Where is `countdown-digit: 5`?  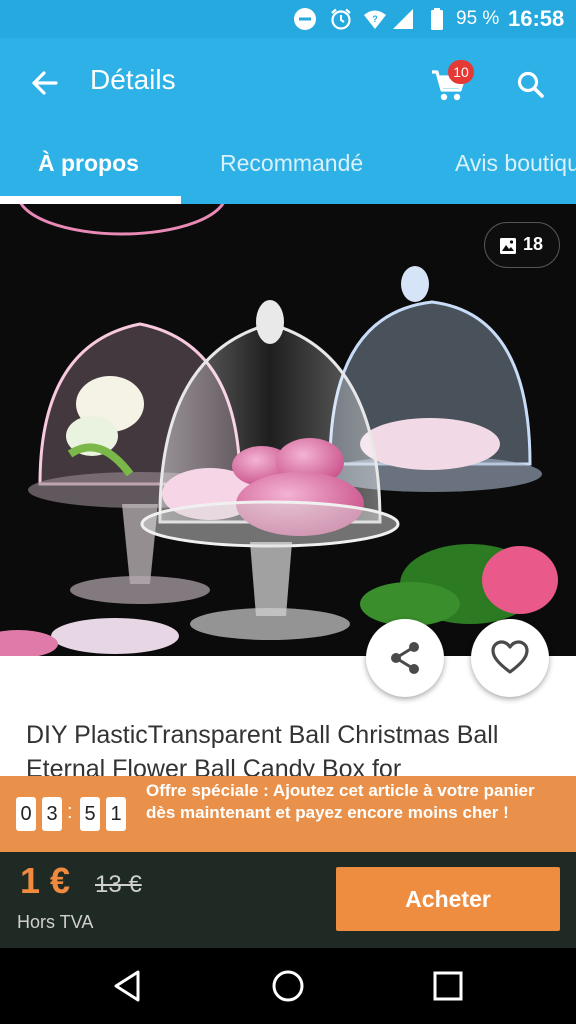 countdown-digit: 5 is located at coordinates (90, 814).